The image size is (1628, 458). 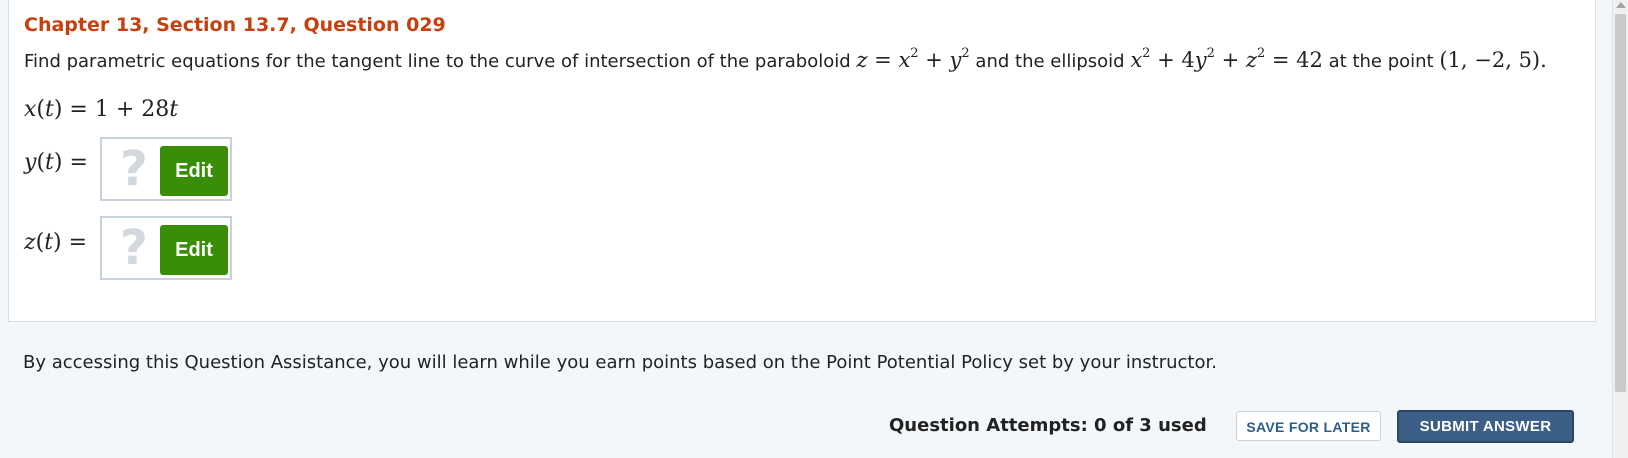 I want to click on y-answer-box: ? Edit, so click(x=166, y=169).